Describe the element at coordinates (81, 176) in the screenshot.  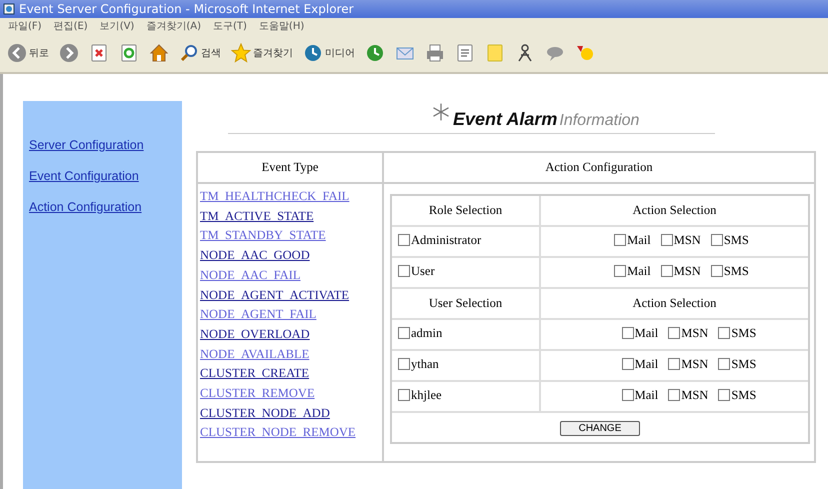
I see `sidebar-link: Event Configuration` at that location.